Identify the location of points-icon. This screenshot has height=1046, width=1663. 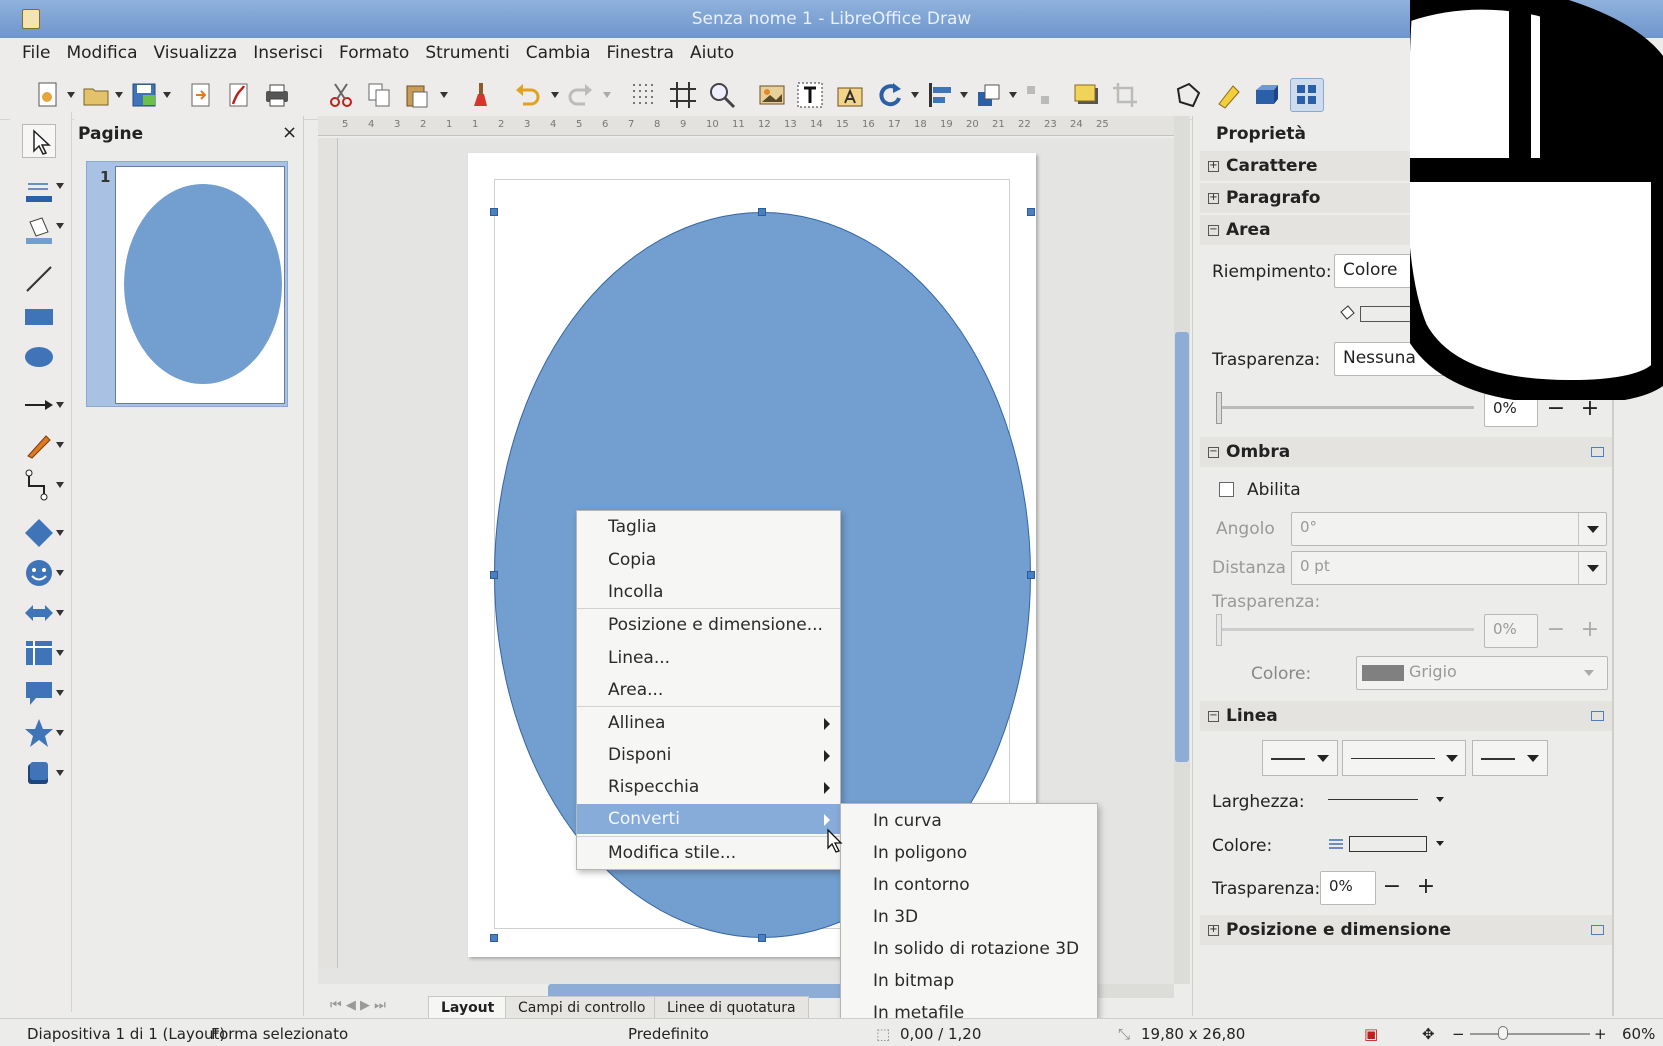
(1188, 95).